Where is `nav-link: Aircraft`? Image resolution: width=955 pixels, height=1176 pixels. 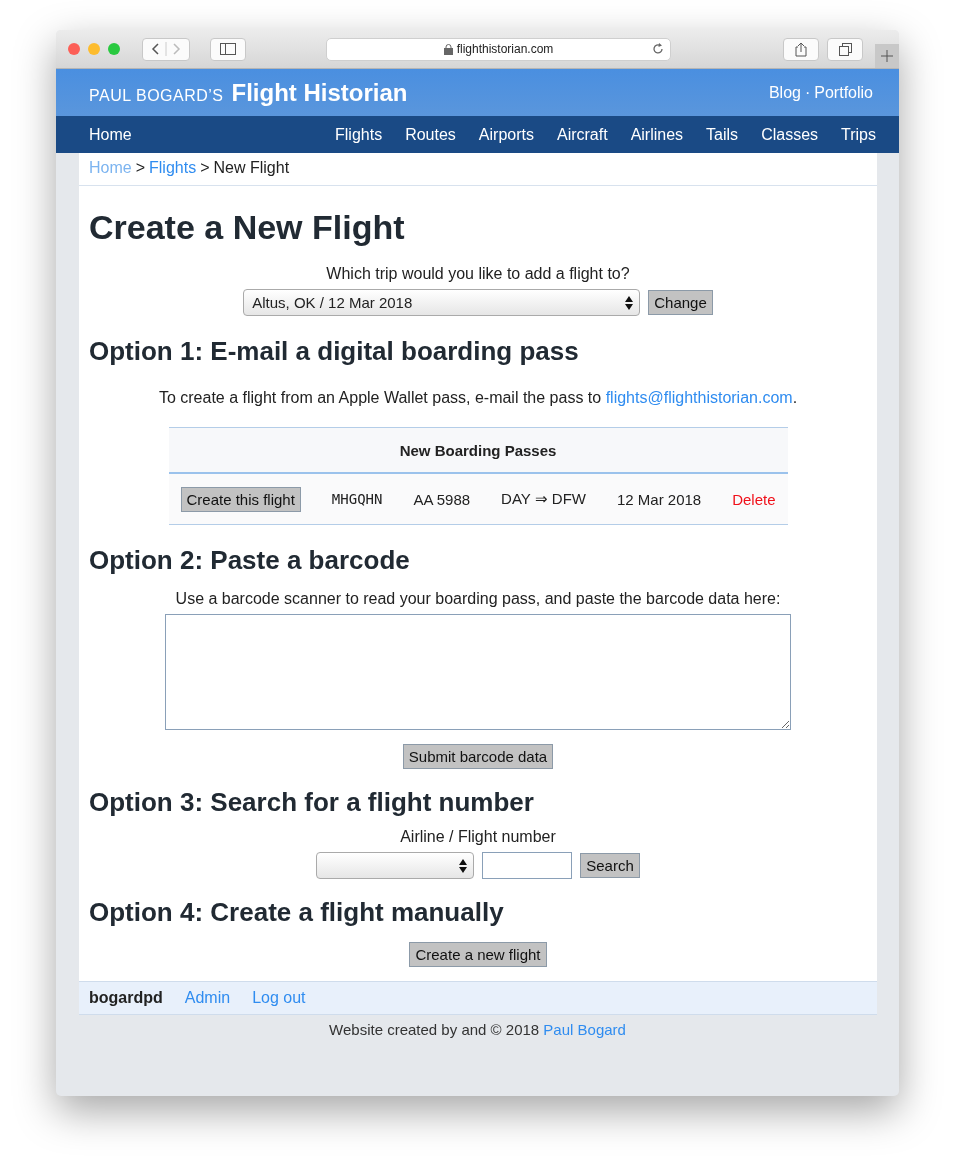
nav-link: Aircraft is located at coordinates (582, 134).